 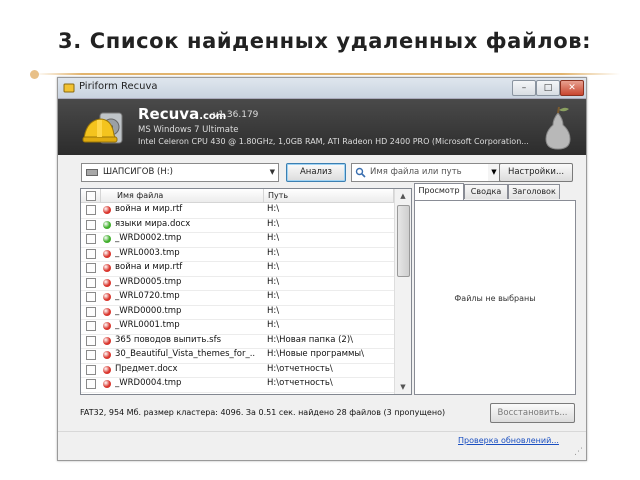 What do you see at coordinates (237, 240) in the screenshot?
I see `table-row: _WRD0002.tmp H:\` at bounding box center [237, 240].